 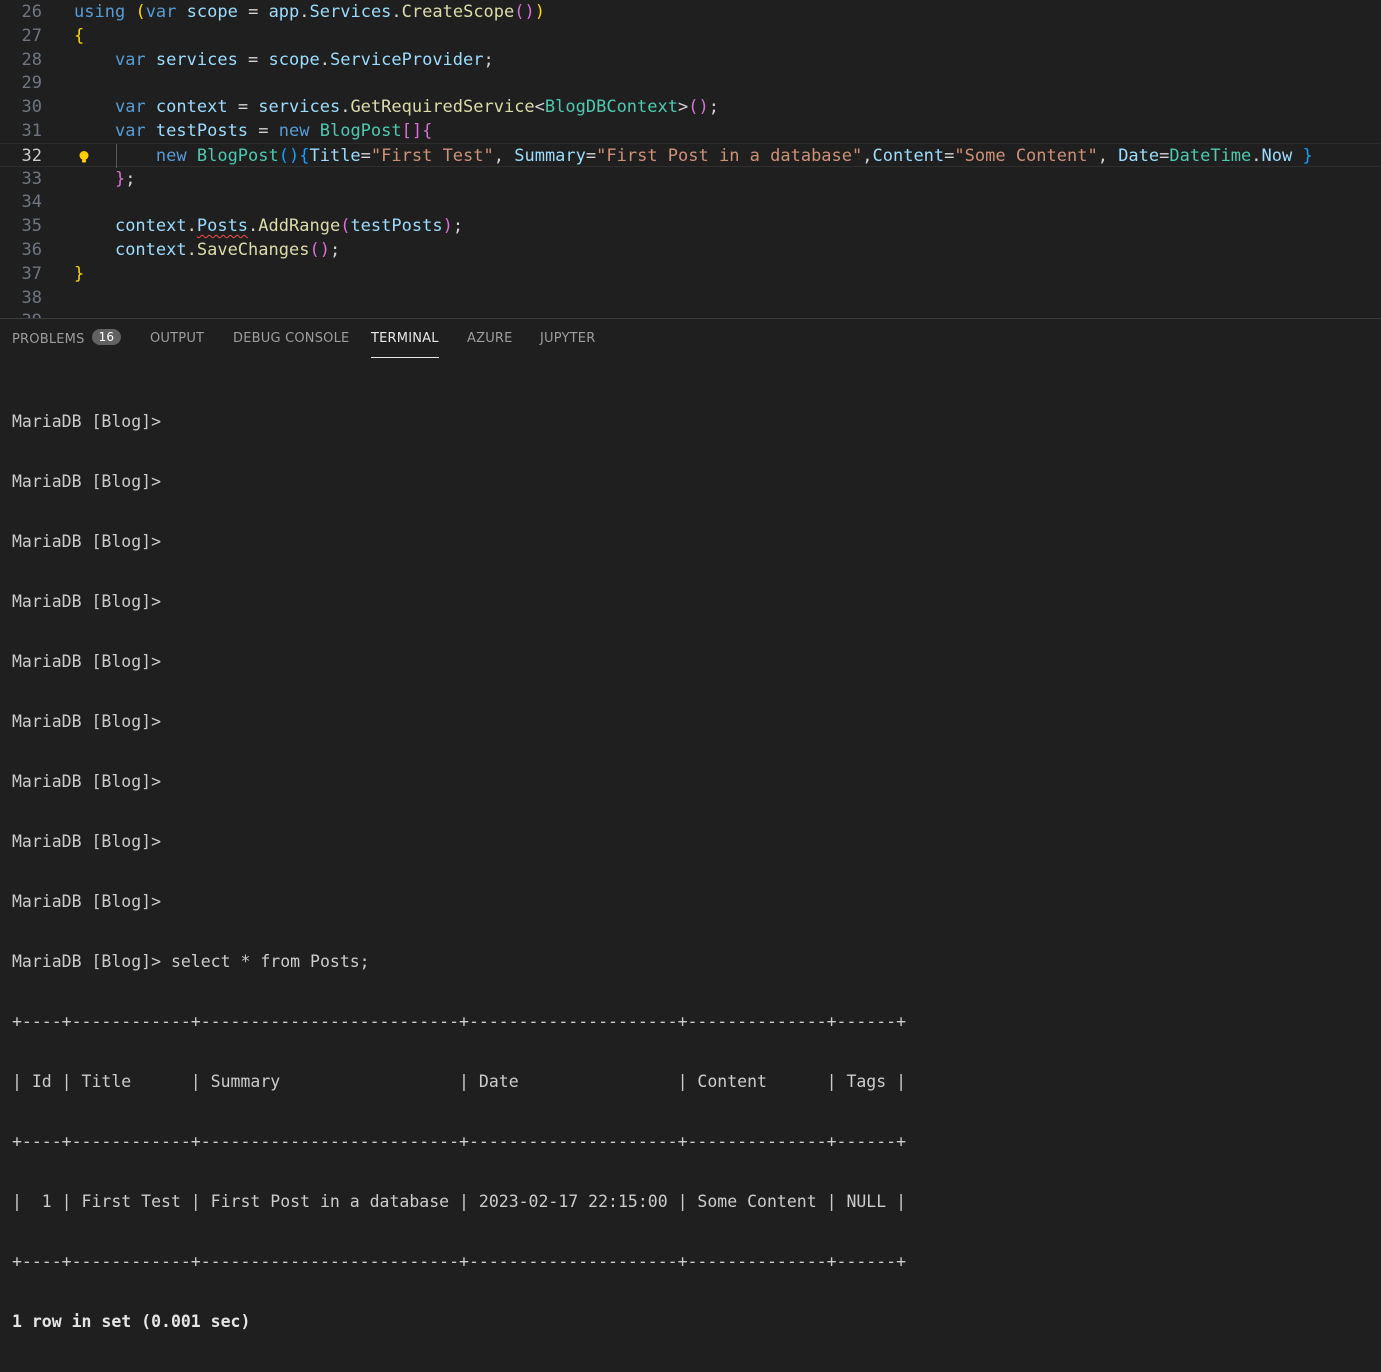 I want to click on code-token: Content, so click(x=908, y=155).